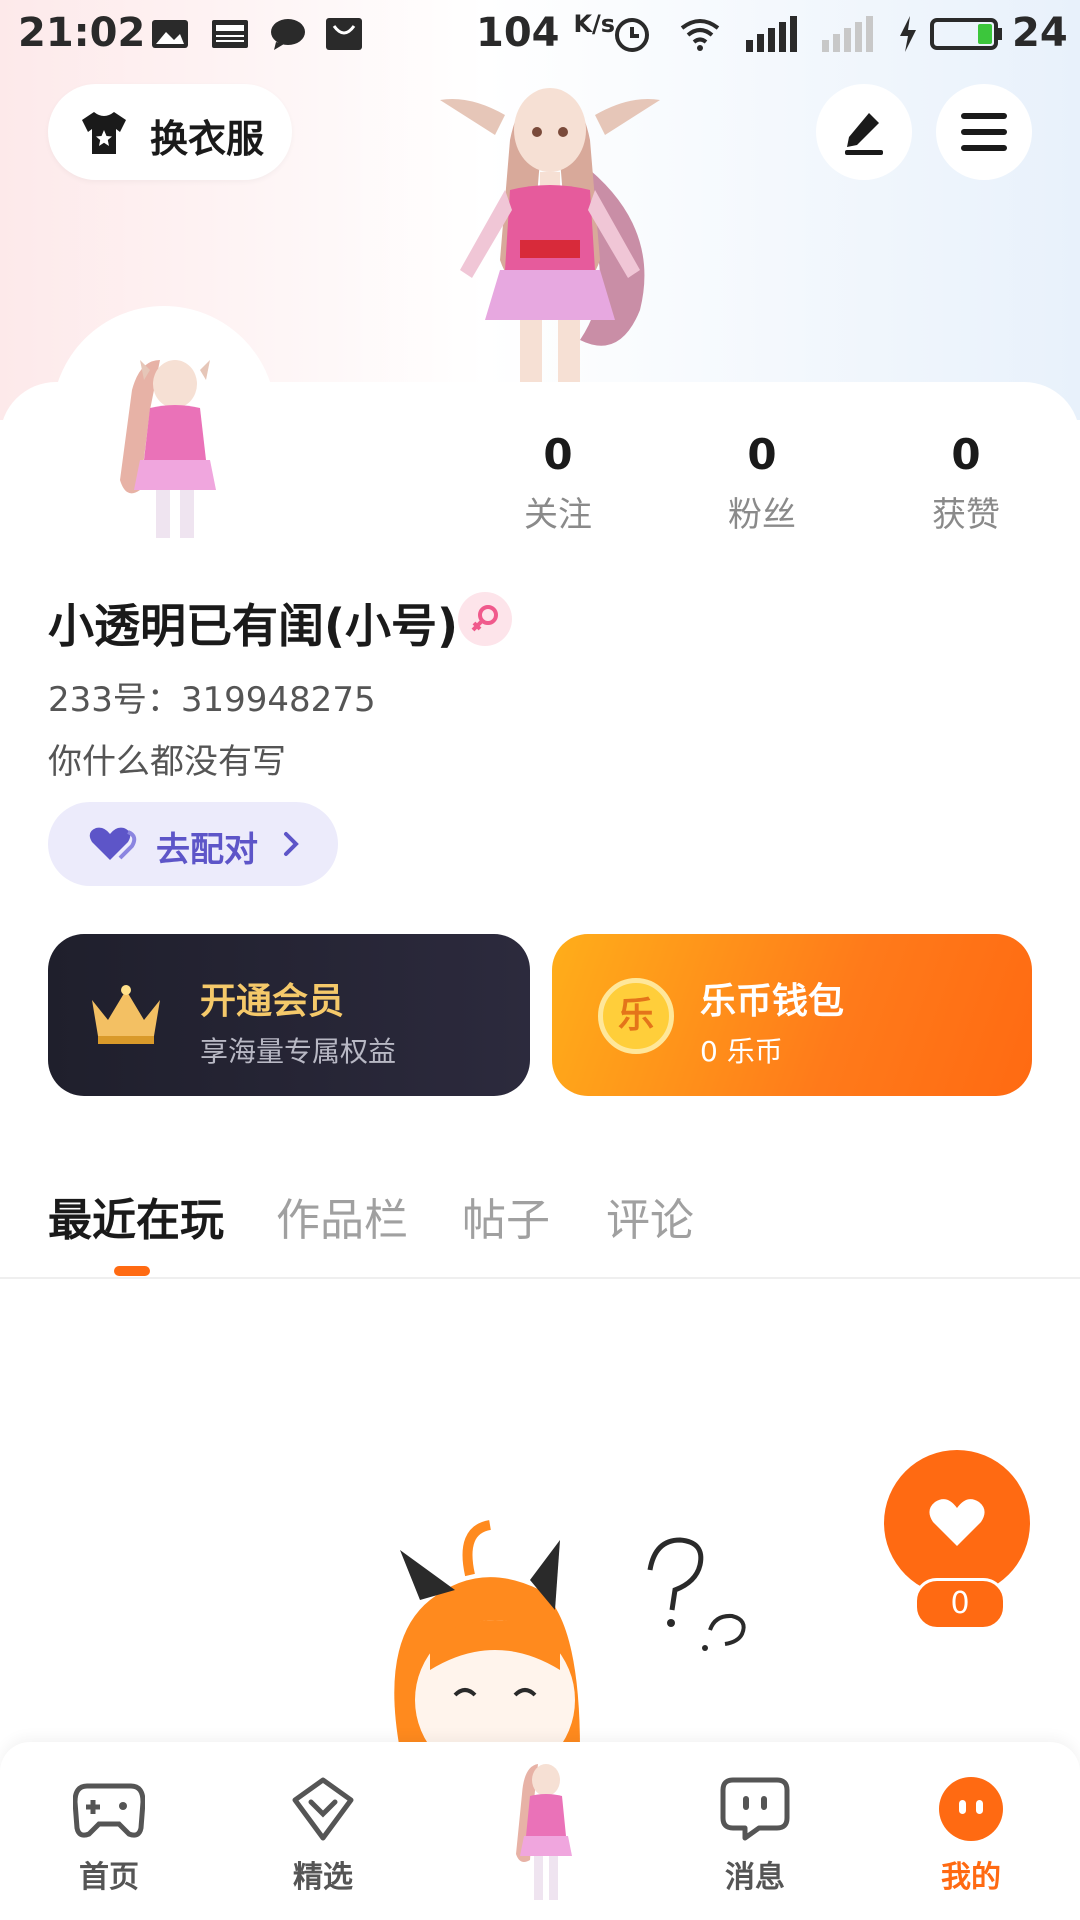 The height and width of the screenshot is (1920, 1080). I want to click on nav-avatar-center, so click(545, 1829).